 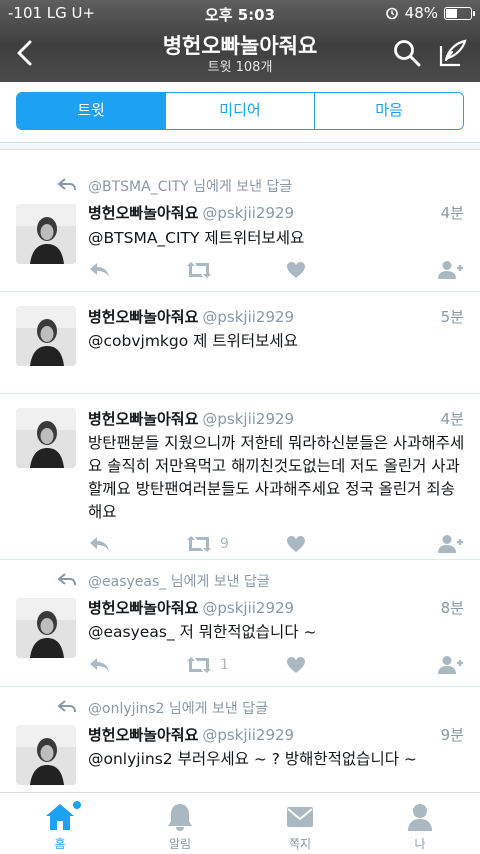 I want to click on profile-tabs: 트윗 미디어 마음, so click(x=240, y=112).